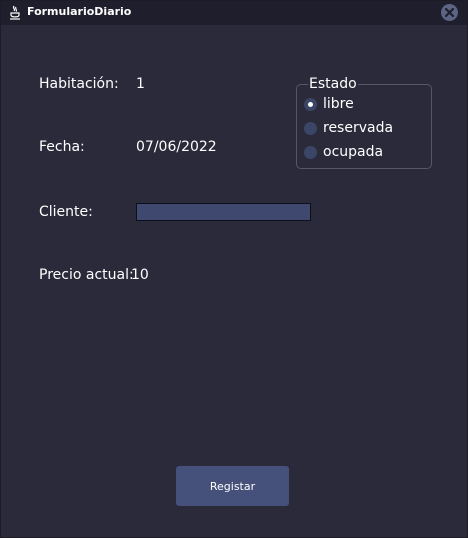 This screenshot has width=468, height=538. I want to click on close-icon, so click(449, 12).